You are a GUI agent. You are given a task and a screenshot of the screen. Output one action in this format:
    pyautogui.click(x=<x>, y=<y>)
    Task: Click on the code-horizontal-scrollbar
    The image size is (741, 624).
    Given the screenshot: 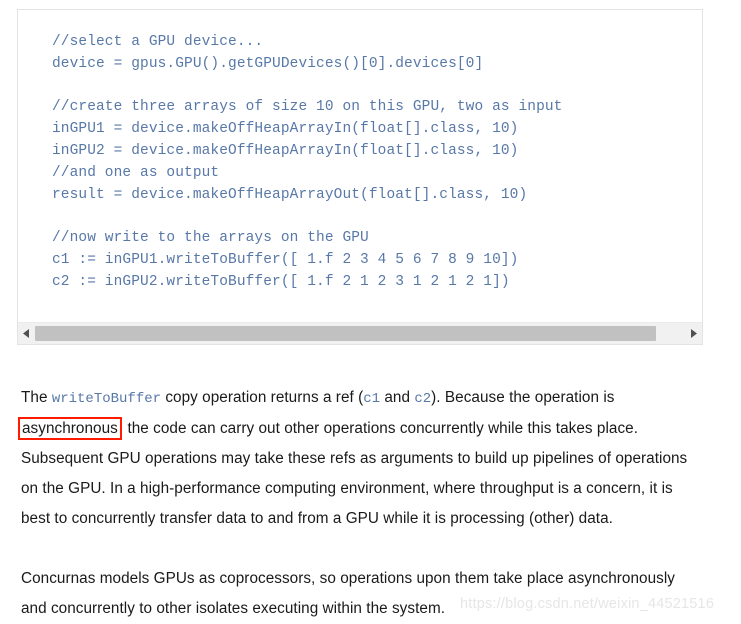 What is the action you would take?
    pyautogui.click(x=360, y=333)
    